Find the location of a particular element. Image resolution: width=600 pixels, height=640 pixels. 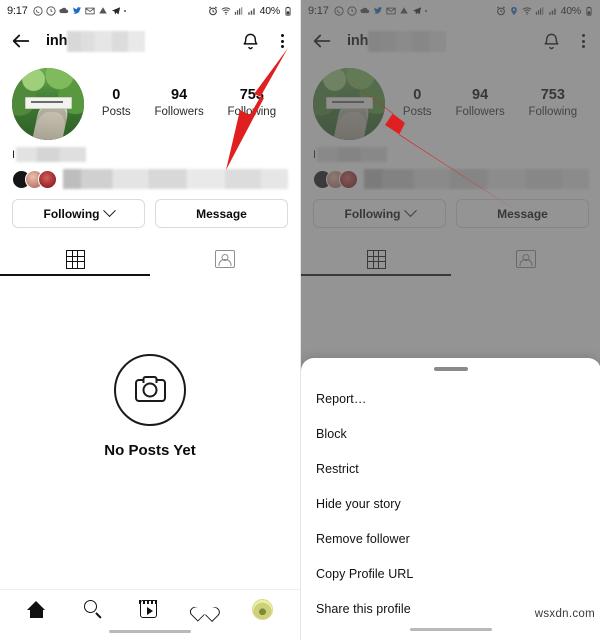

stat-value: 0 is located at coordinates (116, 95).